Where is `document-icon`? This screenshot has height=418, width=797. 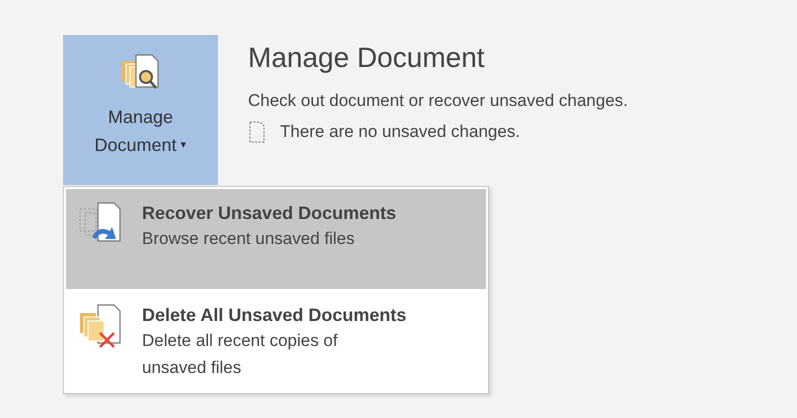 document-icon is located at coordinates (257, 131).